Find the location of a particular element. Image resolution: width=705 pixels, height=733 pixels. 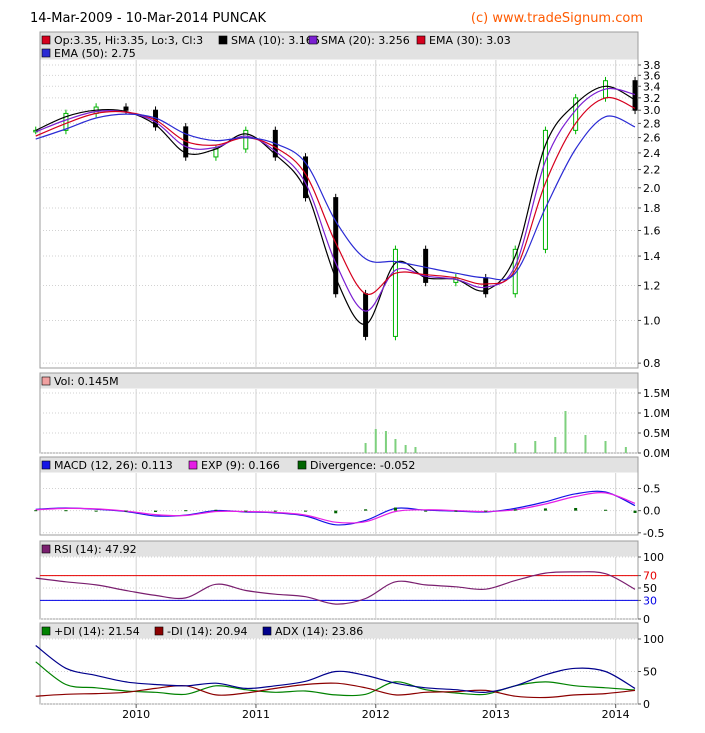

rsi-legend-swatch is located at coordinates (46, 549).